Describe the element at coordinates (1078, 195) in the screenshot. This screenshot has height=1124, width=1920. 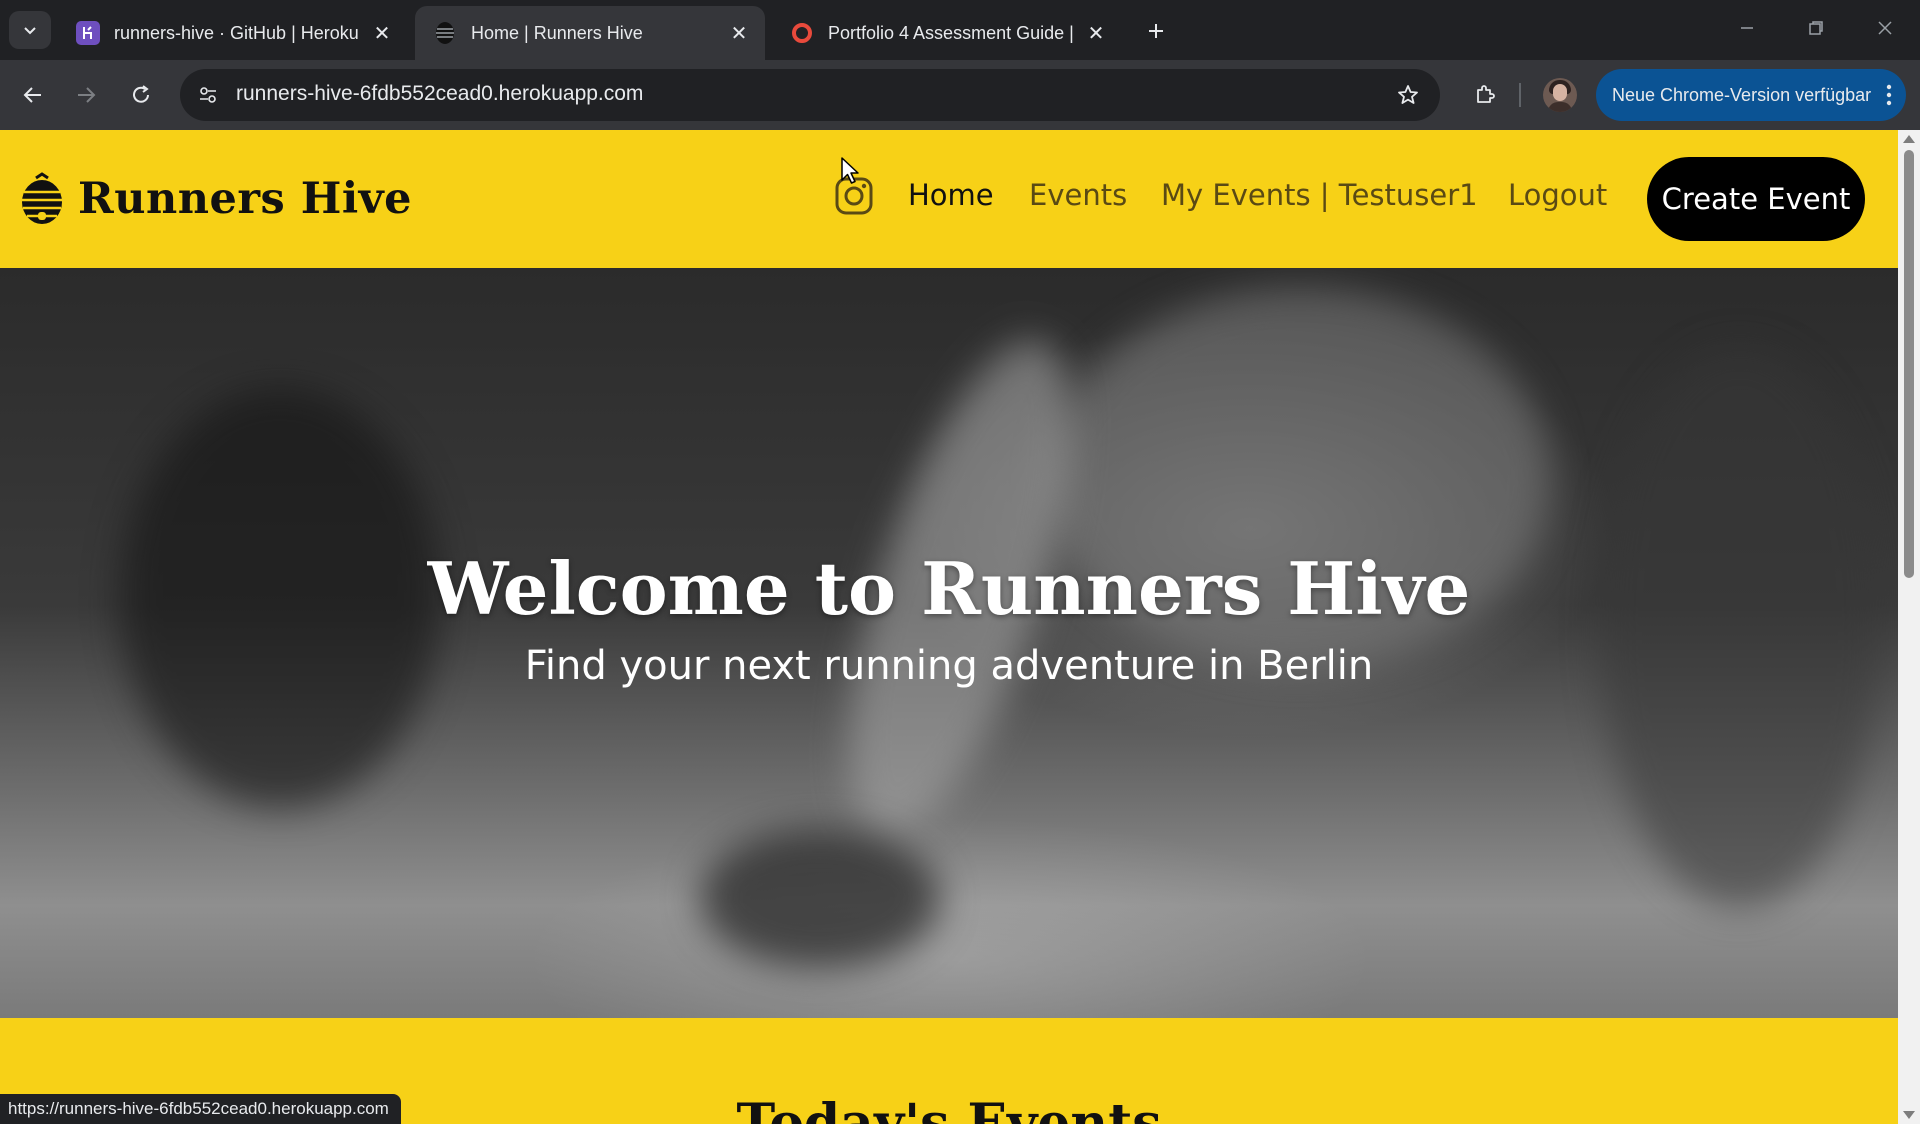
I see `nav-events: Events` at that location.